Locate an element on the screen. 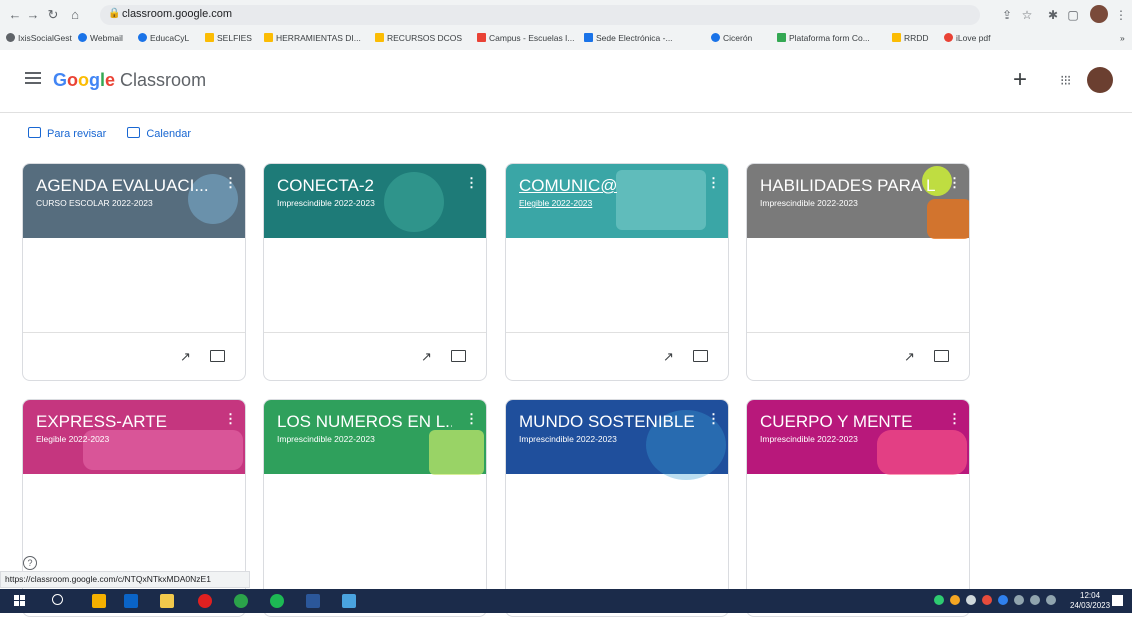  battery-icon is located at coordinates (1035, 600).